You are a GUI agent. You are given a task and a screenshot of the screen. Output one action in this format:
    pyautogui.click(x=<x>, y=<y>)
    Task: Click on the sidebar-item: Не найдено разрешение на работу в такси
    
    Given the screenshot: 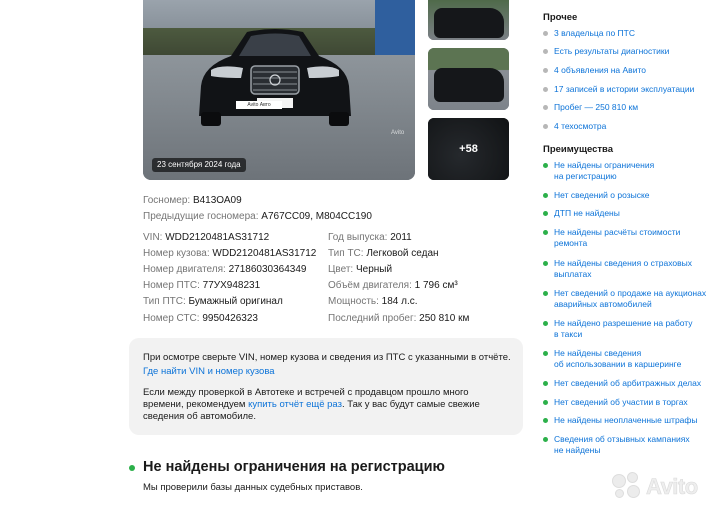 What is the action you would take?
    pyautogui.click(x=628, y=329)
    